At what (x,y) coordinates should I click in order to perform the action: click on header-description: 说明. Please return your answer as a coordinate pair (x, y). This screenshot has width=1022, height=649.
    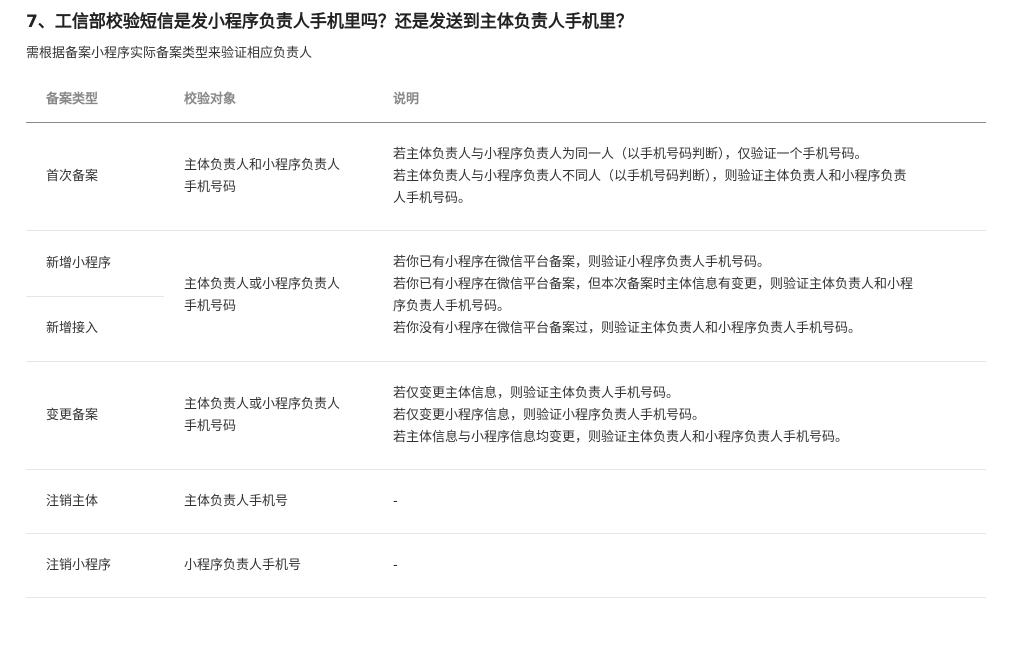
    Looking at the image, I should click on (406, 99).